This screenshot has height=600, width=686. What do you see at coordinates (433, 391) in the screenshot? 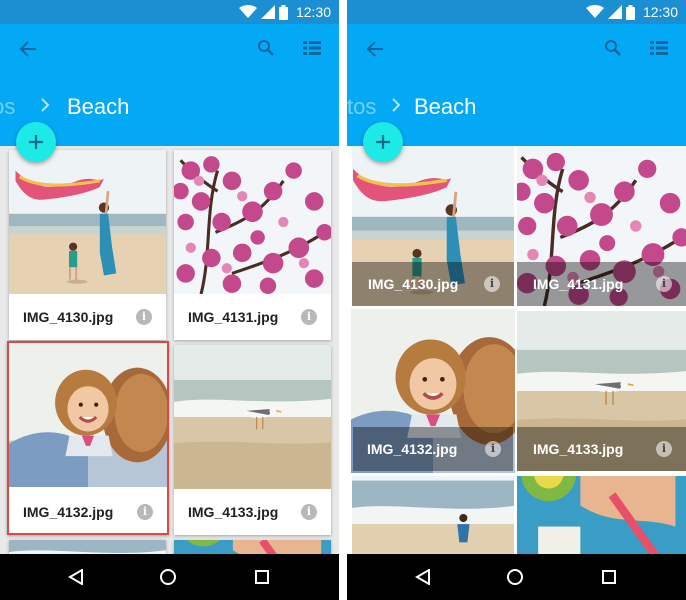
I see `photo-tile-selected: IMG_4132.jpg i` at bounding box center [433, 391].